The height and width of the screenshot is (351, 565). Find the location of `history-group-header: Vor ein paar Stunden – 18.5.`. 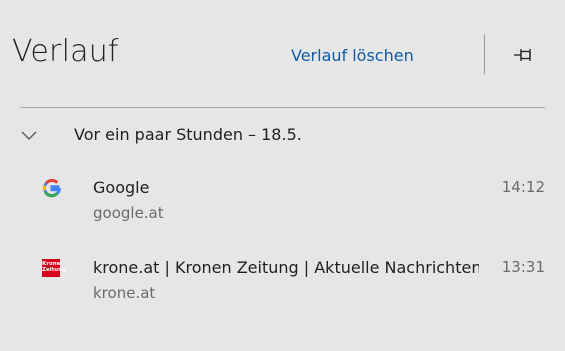

history-group-header: Vor ein paar Stunden – 18.5. is located at coordinates (282, 137).